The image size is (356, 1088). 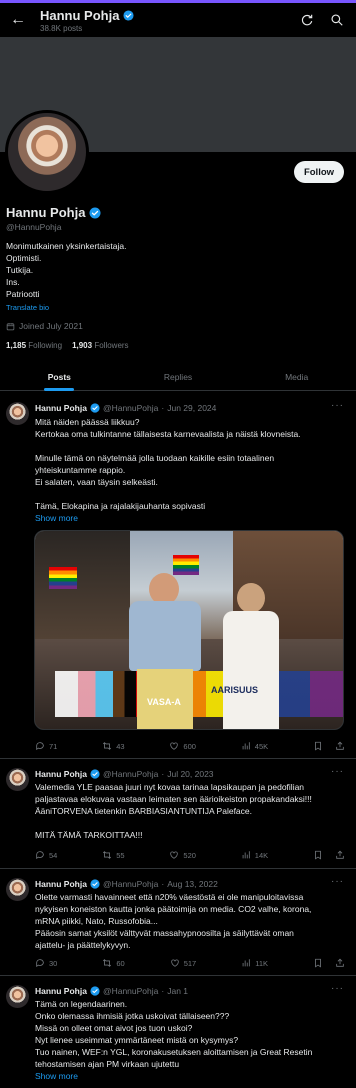 What do you see at coordinates (89, 835) in the screenshot?
I see `tweet-line: MITÄ TÄMÄ TARKOITTAA!!!` at bounding box center [89, 835].